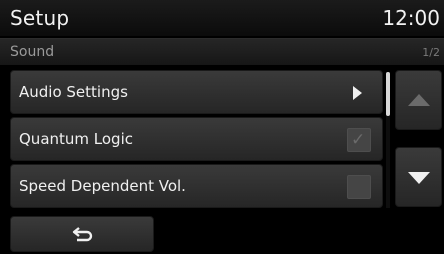  What do you see at coordinates (222, 51) in the screenshot?
I see `subheader-bar: Sound 1/2` at bounding box center [222, 51].